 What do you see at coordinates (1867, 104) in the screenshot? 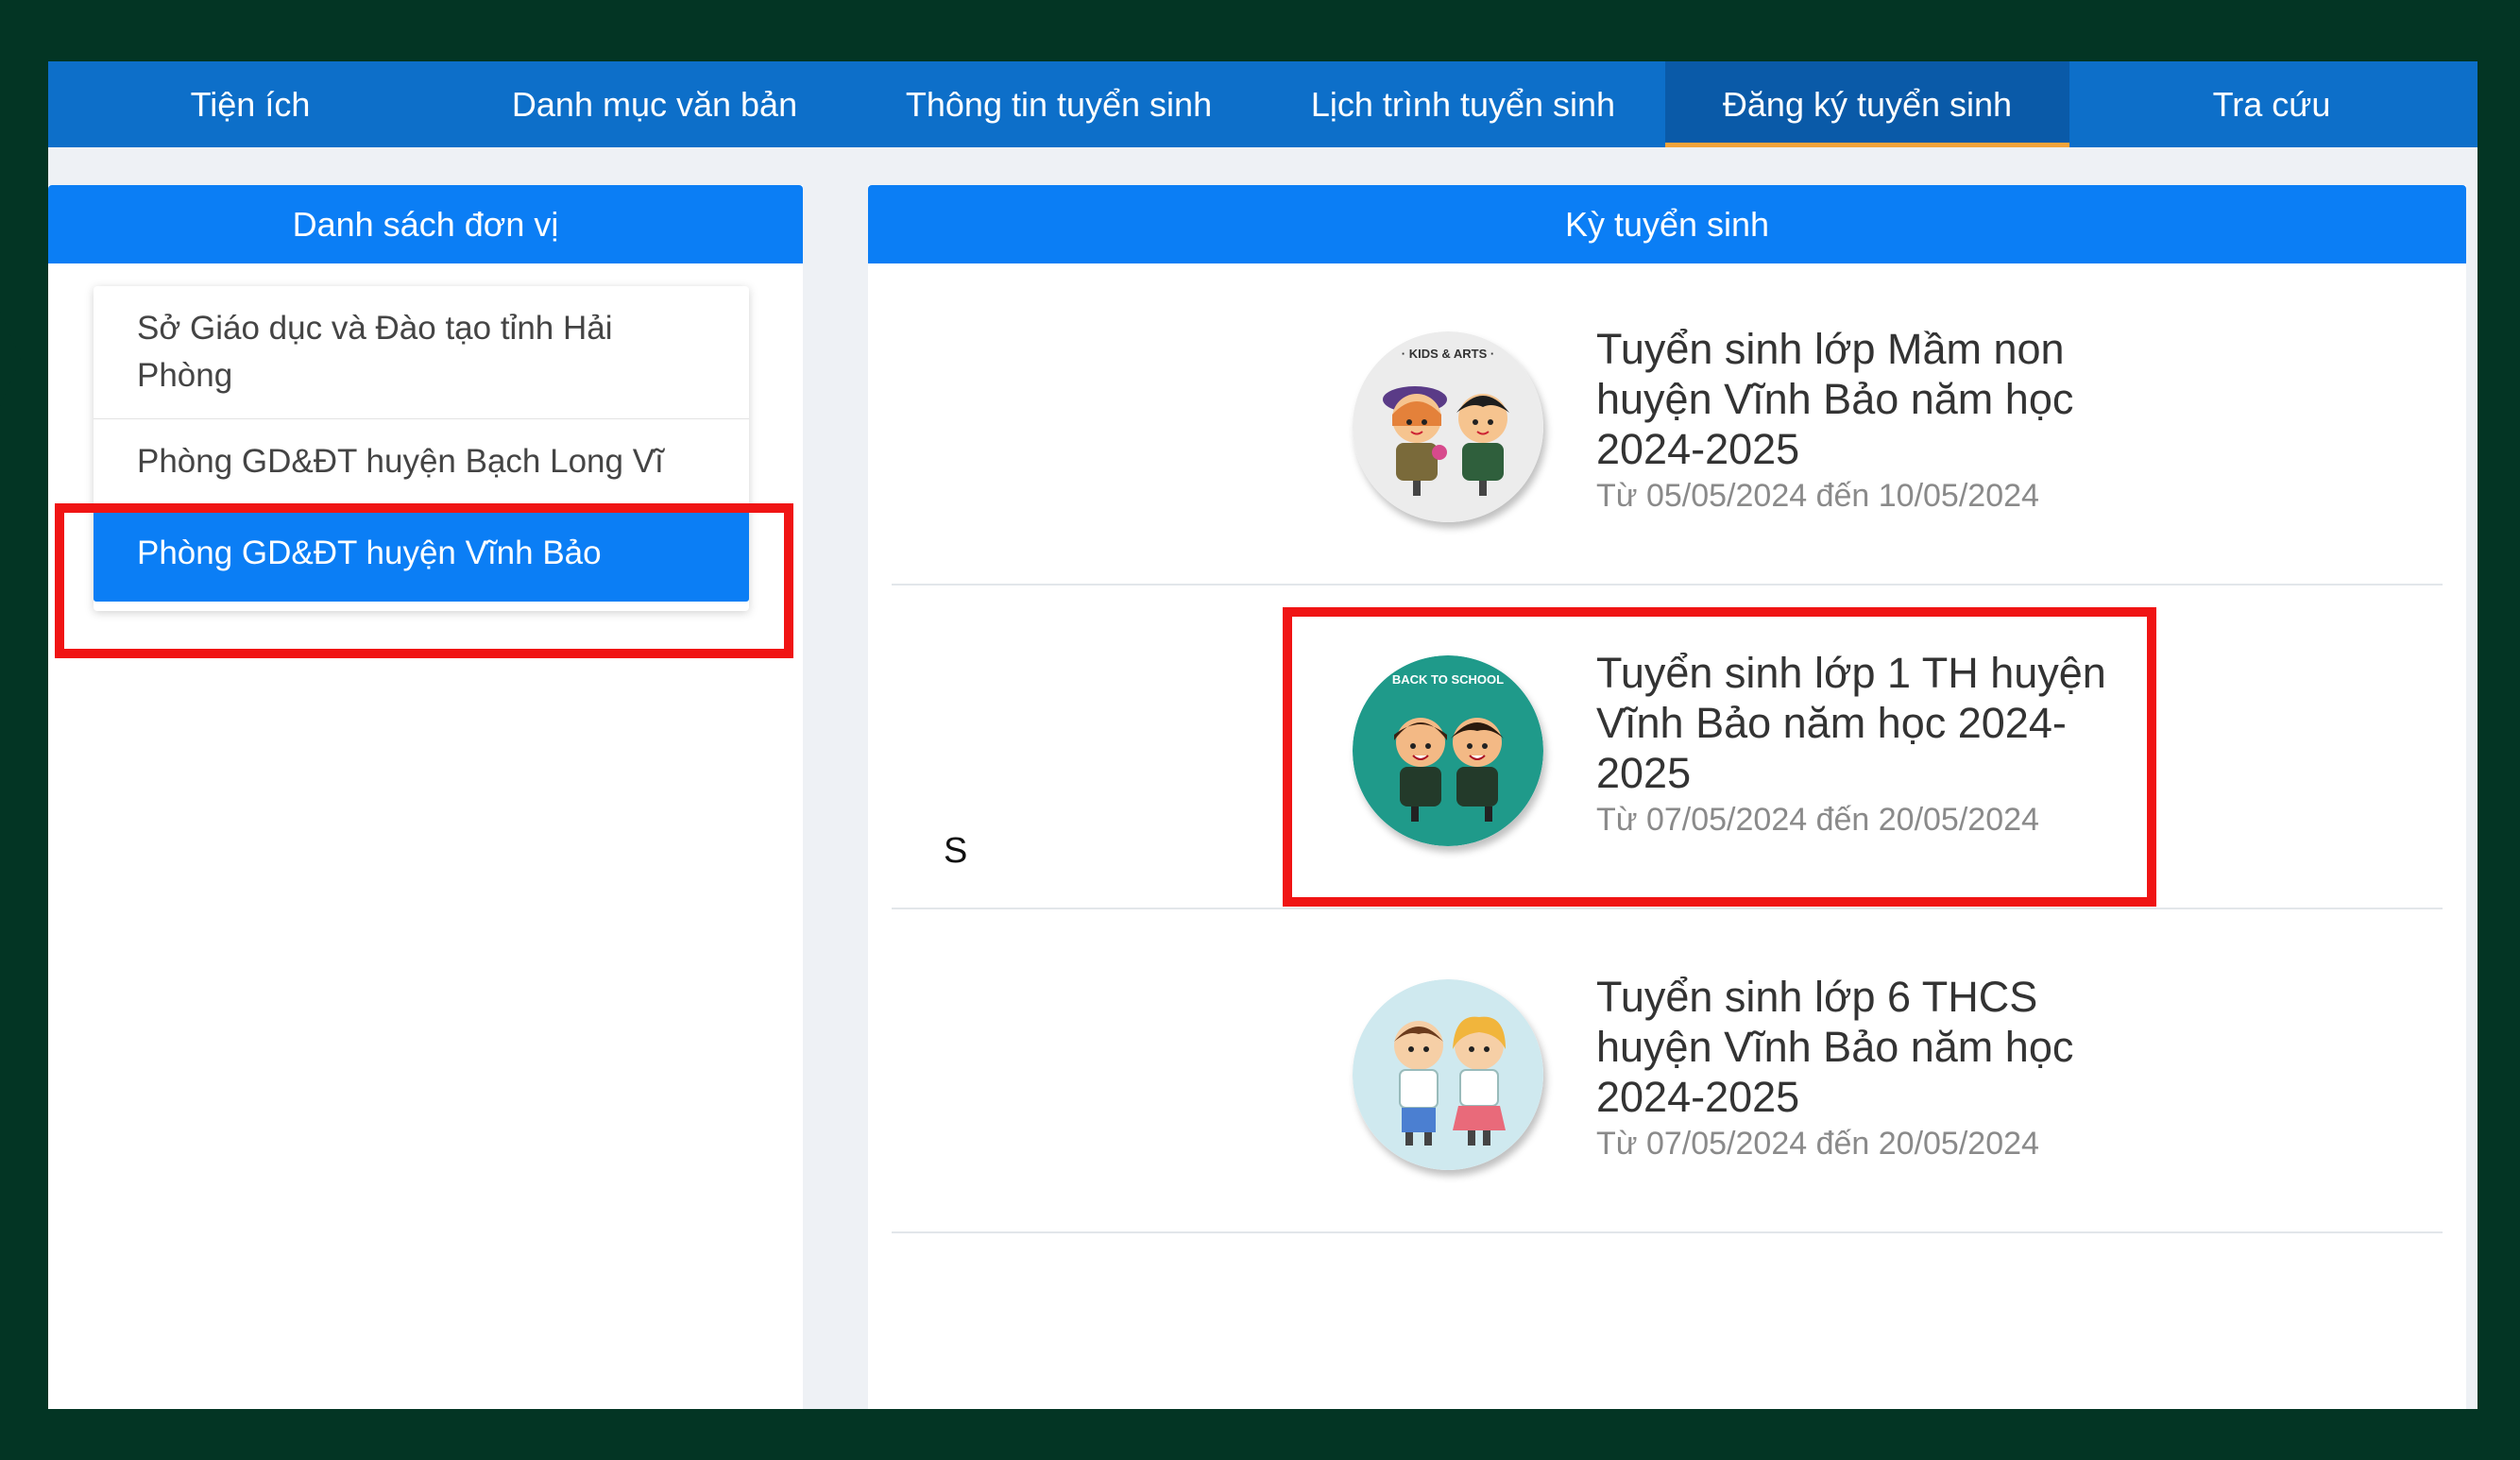
I see `tab-dang-ky-tuyen-sinh: Đăng ký tuyển sinh` at bounding box center [1867, 104].